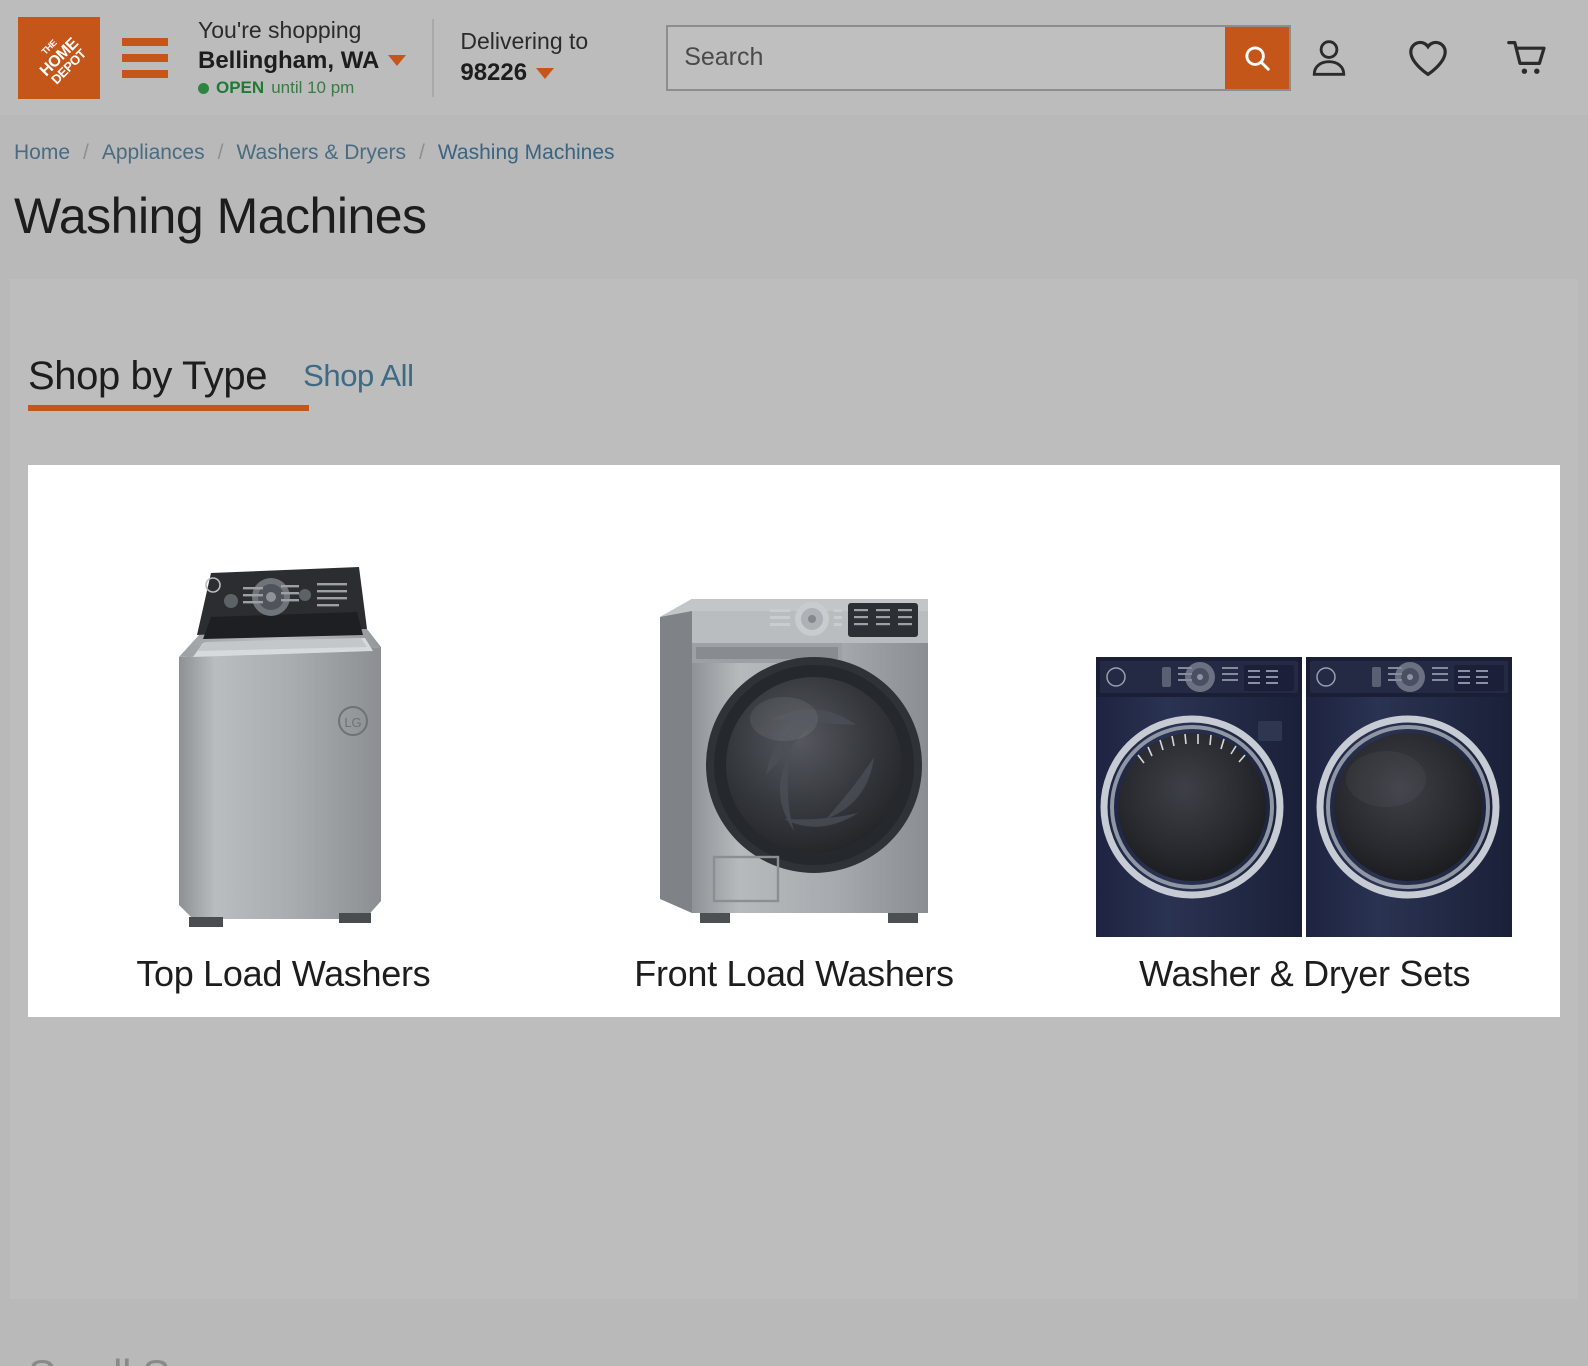 The width and height of the screenshot is (1588, 1366). I want to click on header-divider, so click(433, 57).